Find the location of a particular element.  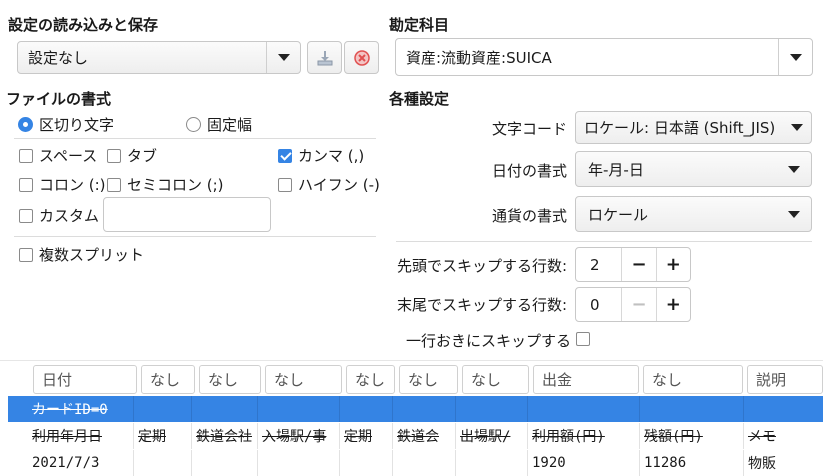

table-cell: 2021/7/3 is located at coordinates (66, 463).